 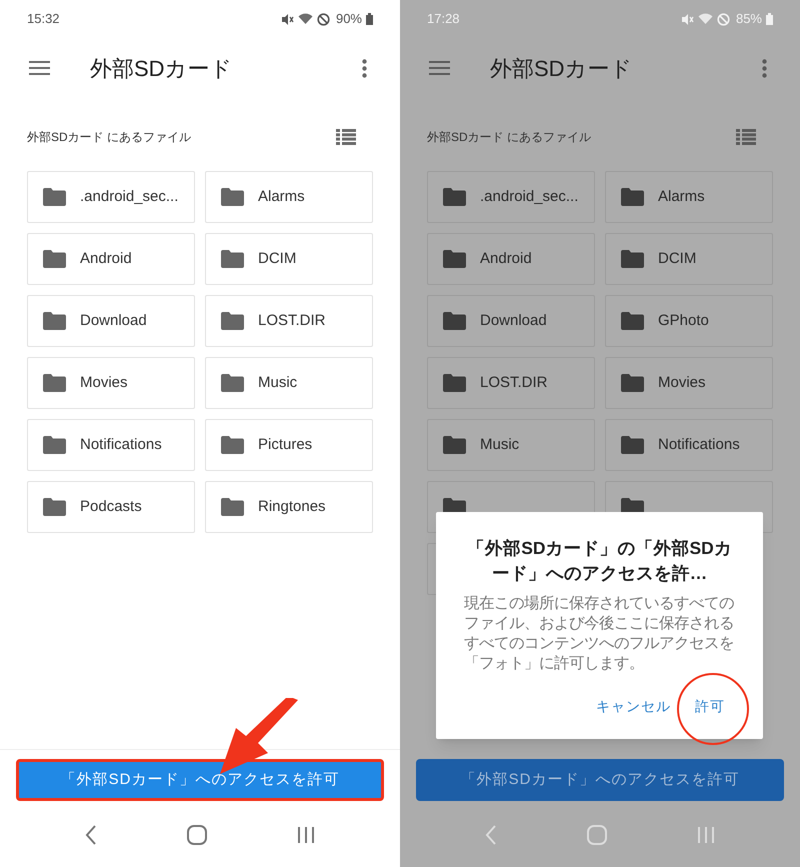 What do you see at coordinates (197, 834) in the screenshot?
I see `home-icon` at bounding box center [197, 834].